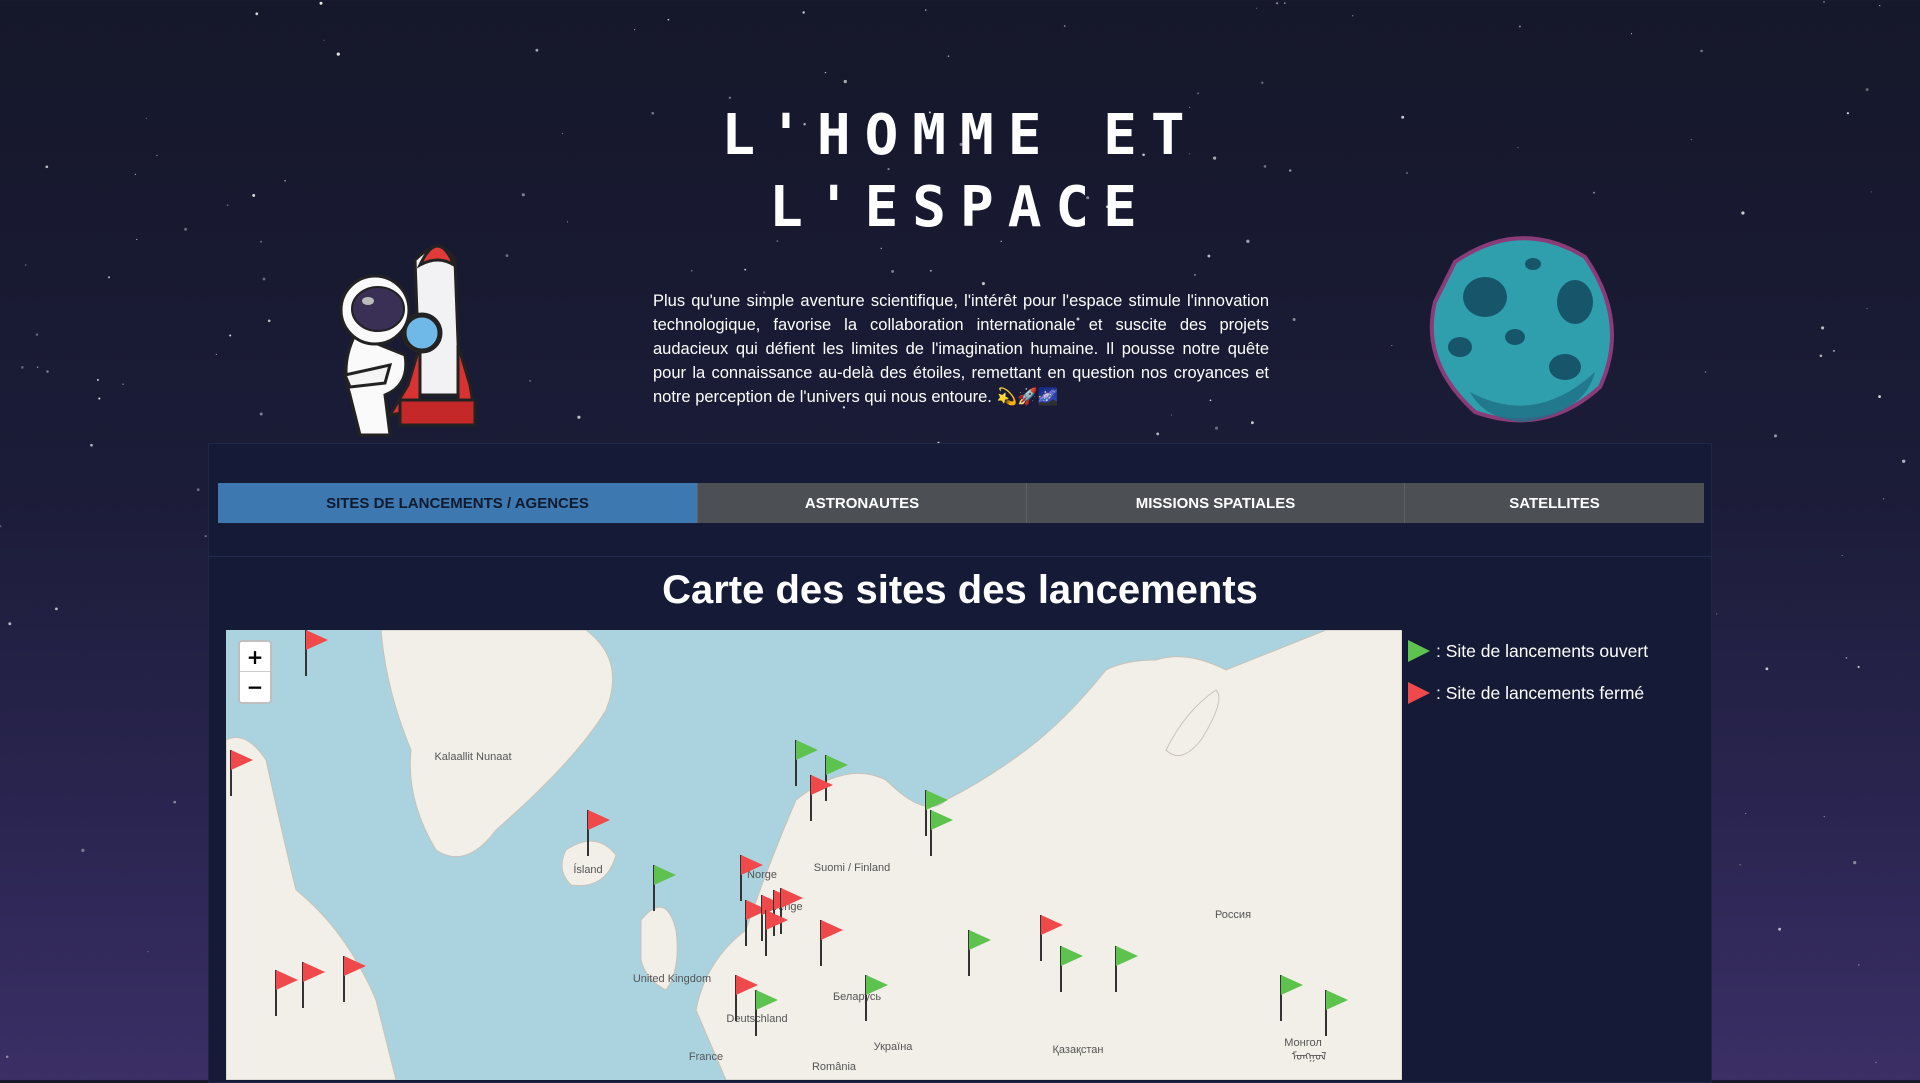 The image size is (1920, 1083). I want to click on landmass-greenland, so click(497, 744).